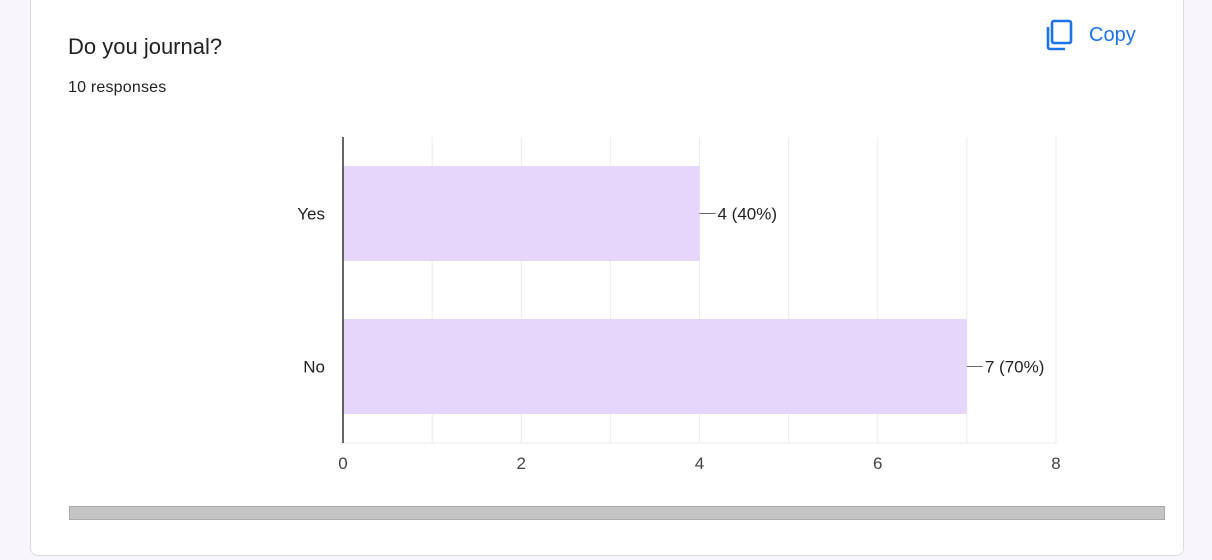 Image resolution: width=1212 pixels, height=560 pixels. What do you see at coordinates (314, 367) in the screenshot?
I see `category-label: No` at bounding box center [314, 367].